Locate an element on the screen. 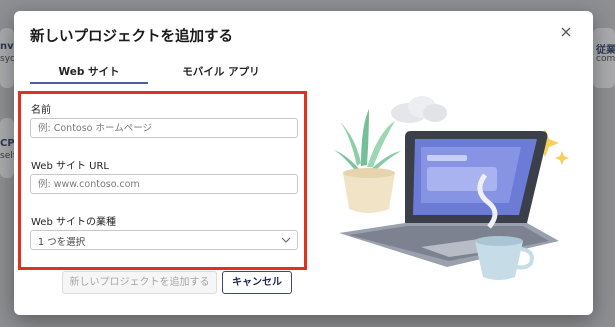 The width and height of the screenshot is (615, 327). potted-plant is located at coordinates (366, 161).